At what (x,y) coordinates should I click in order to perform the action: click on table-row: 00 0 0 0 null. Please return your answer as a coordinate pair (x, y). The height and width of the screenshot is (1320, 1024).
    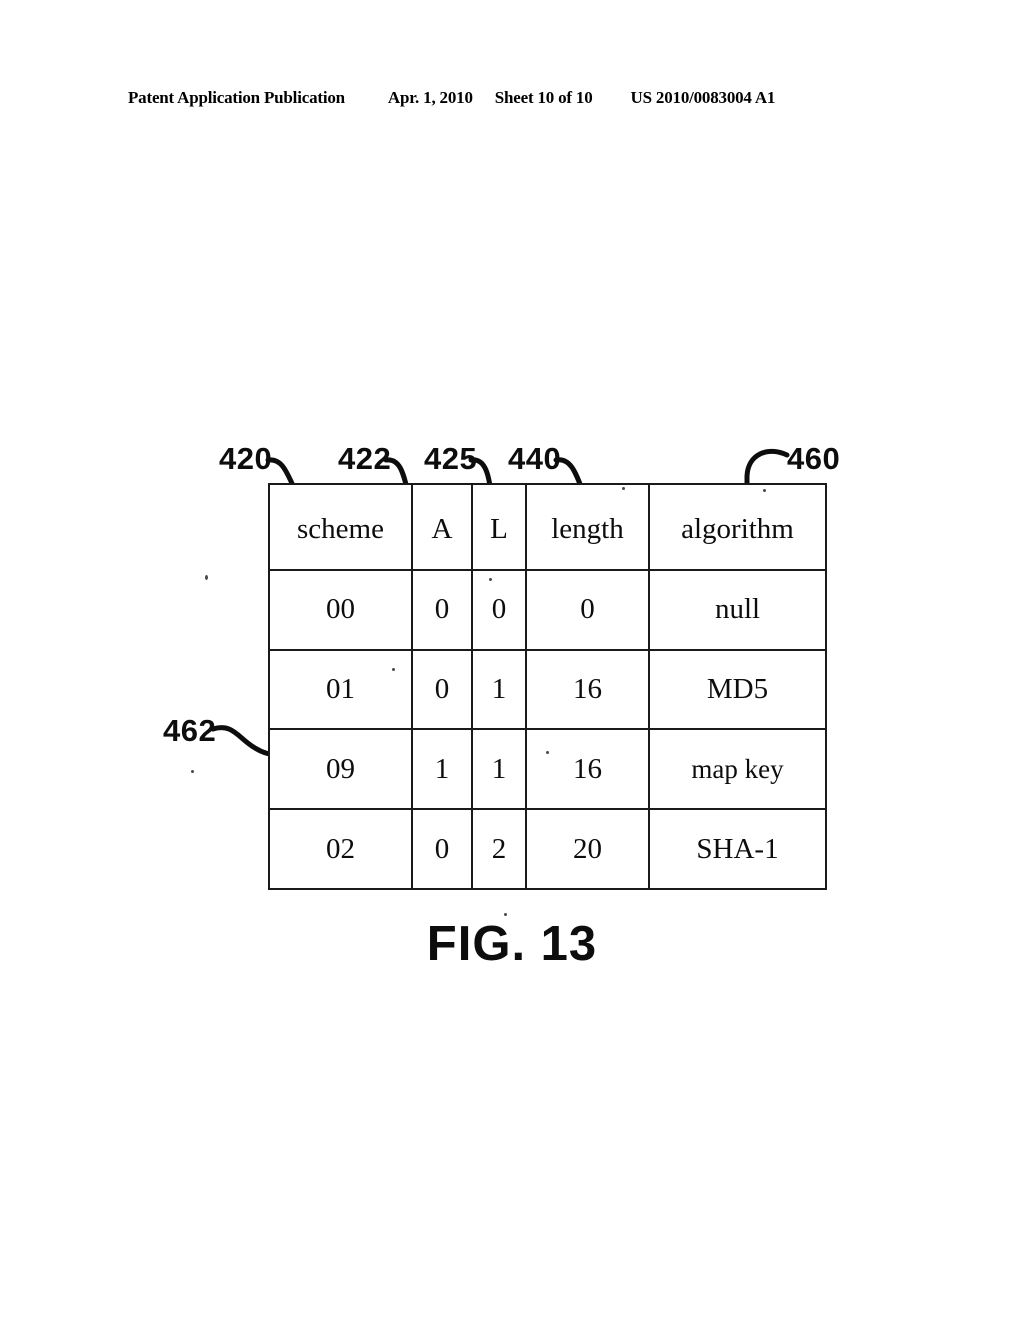
    Looking at the image, I should click on (547, 609).